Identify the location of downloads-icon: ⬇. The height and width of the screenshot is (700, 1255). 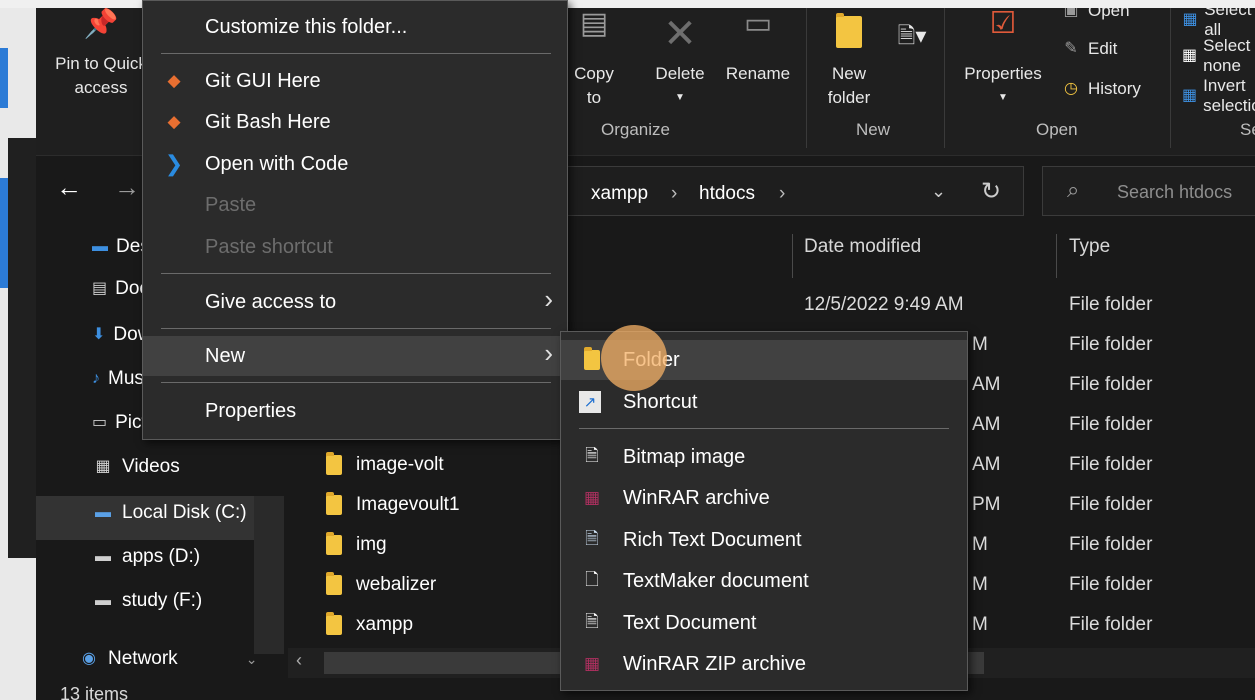
(99, 334).